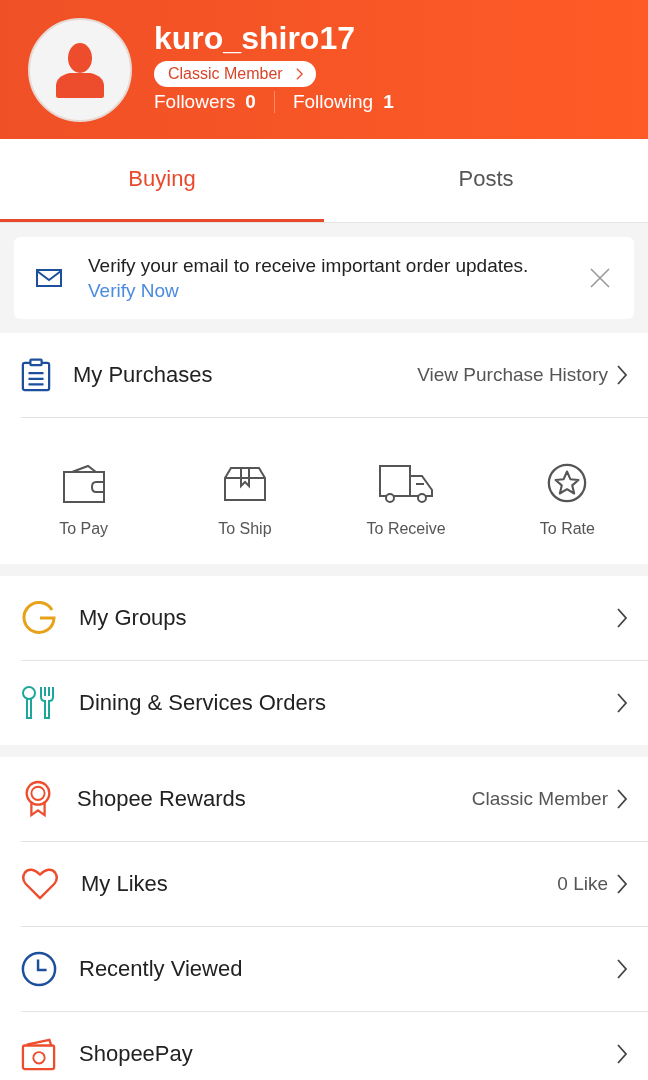  What do you see at coordinates (133, 290) in the screenshot?
I see `verify-link: Verify Now` at bounding box center [133, 290].